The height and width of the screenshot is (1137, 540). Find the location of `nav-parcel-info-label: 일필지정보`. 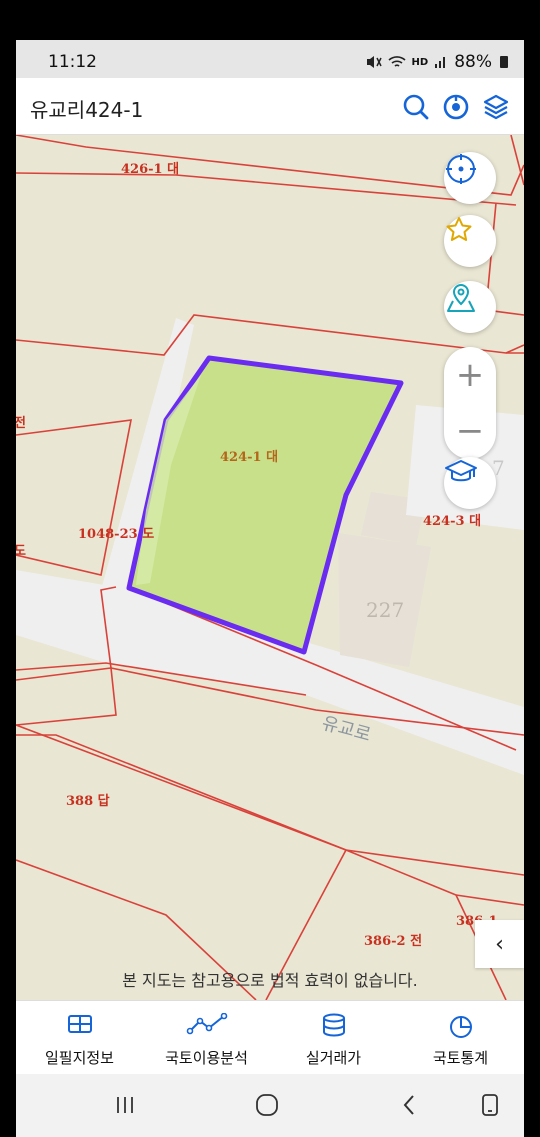

nav-parcel-info-label: 일필지정보 is located at coordinates (79, 1058).